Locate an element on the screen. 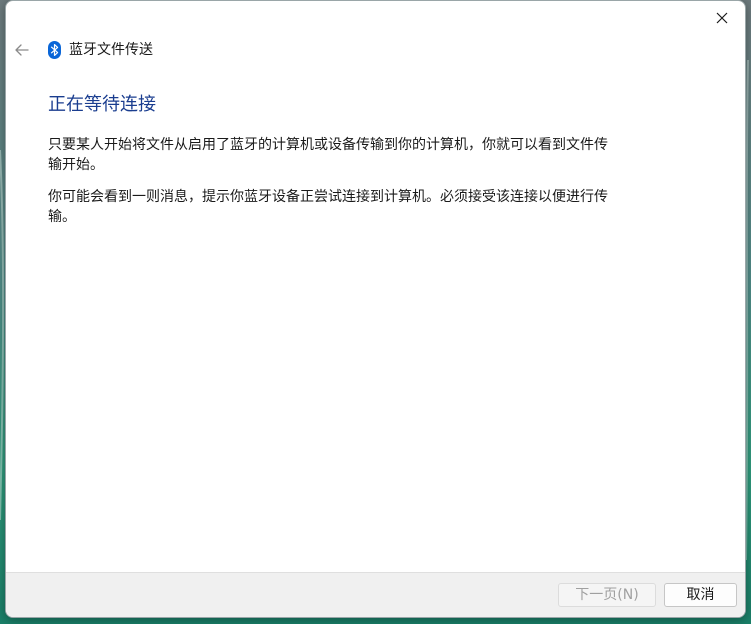 The width and height of the screenshot is (751, 624). dialog-footer: 下一页(N) 取消 is located at coordinates (375, 594).